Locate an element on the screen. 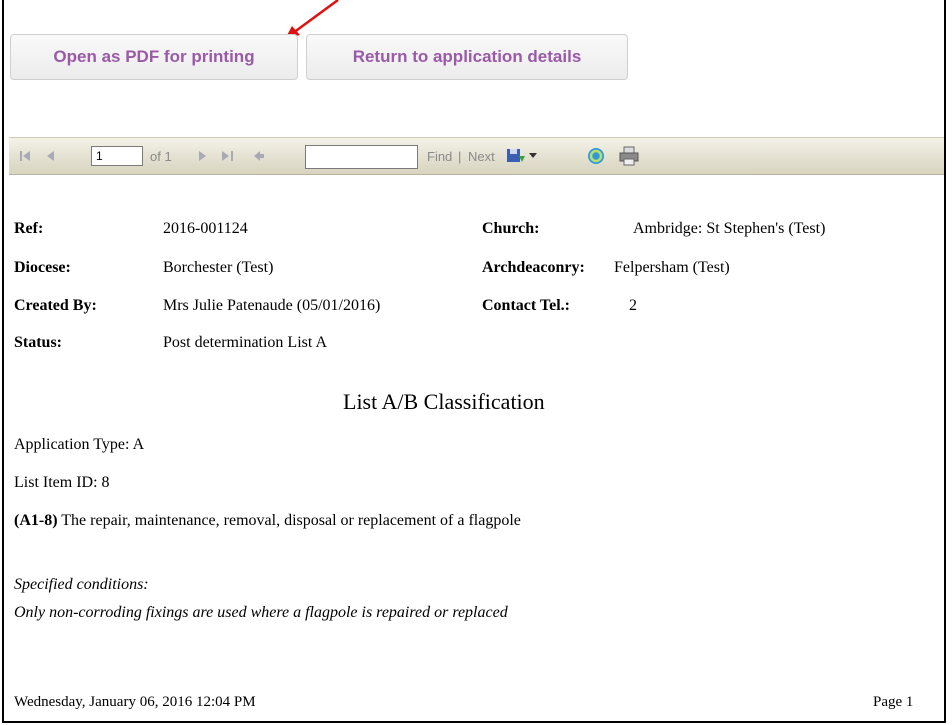 This screenshot has width=952, height=725. page-count-label: of 1 is located at coordinates (161, 156).